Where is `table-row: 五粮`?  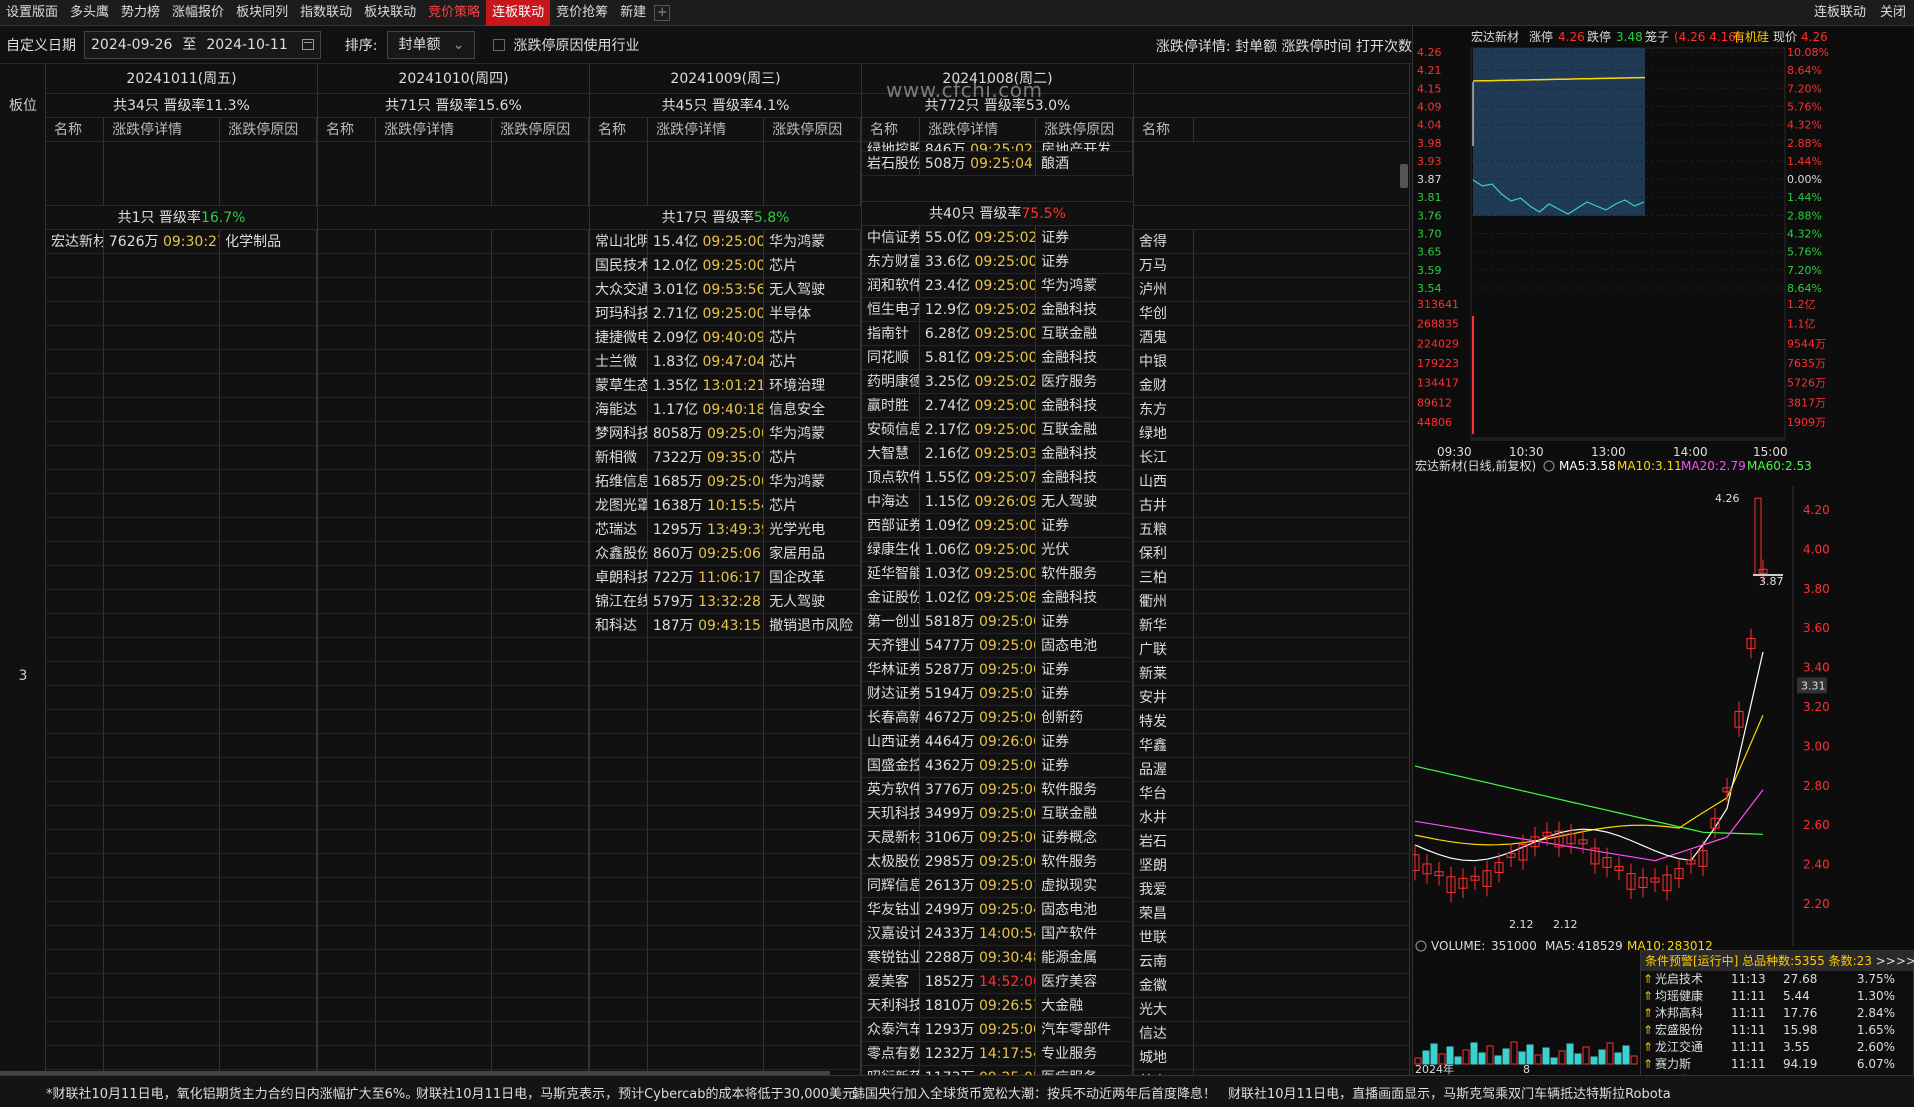
table-row: 五粮 is located at coordinates (1271, 530).